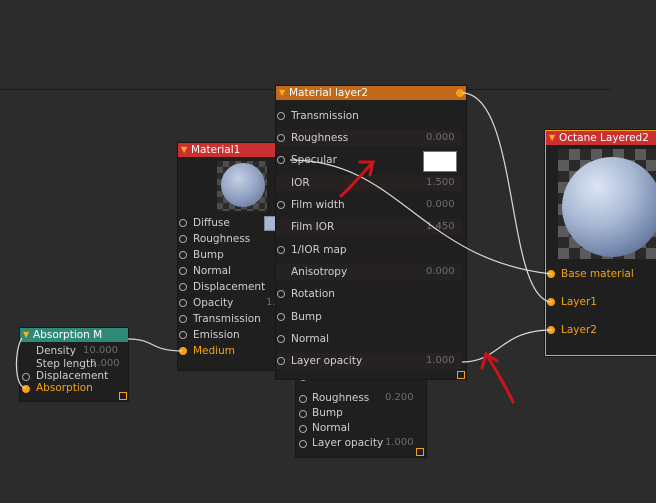 The height and width of the screenshot is (503, 656). What do you see at coordinates (228, 150) in the screenshot?
I see `material1-header: ▼ Material1` at bounding box center [228, 150].